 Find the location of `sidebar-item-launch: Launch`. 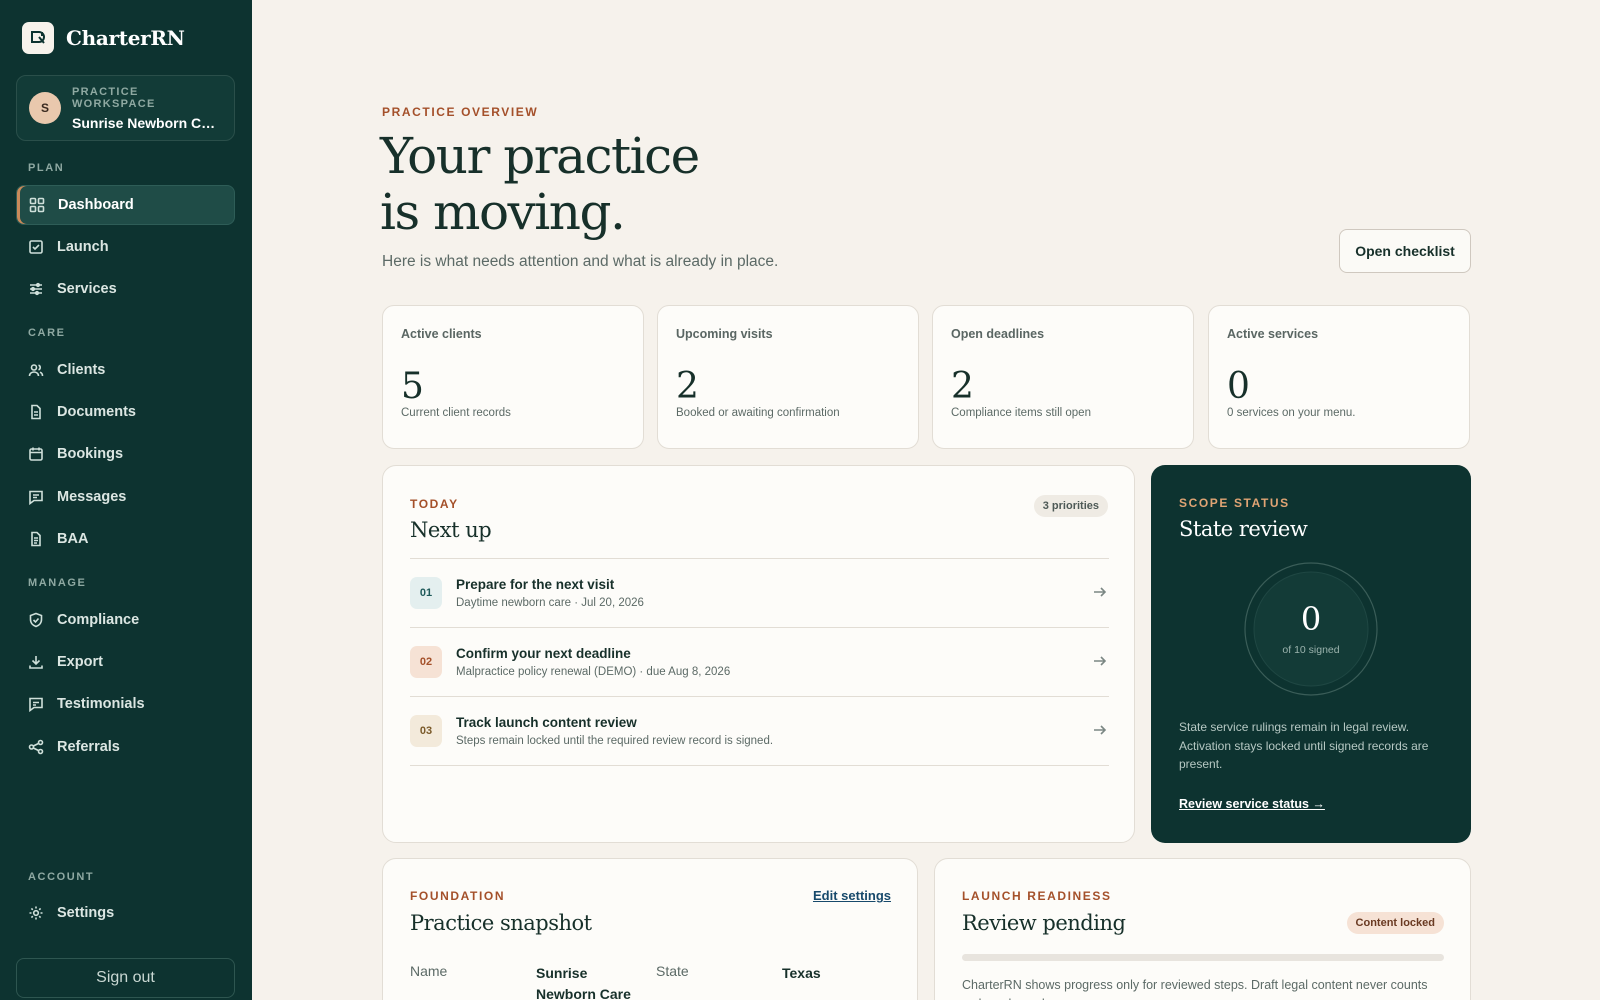

sidebar-item-launch: Launch is located at coordinates (125, 247).